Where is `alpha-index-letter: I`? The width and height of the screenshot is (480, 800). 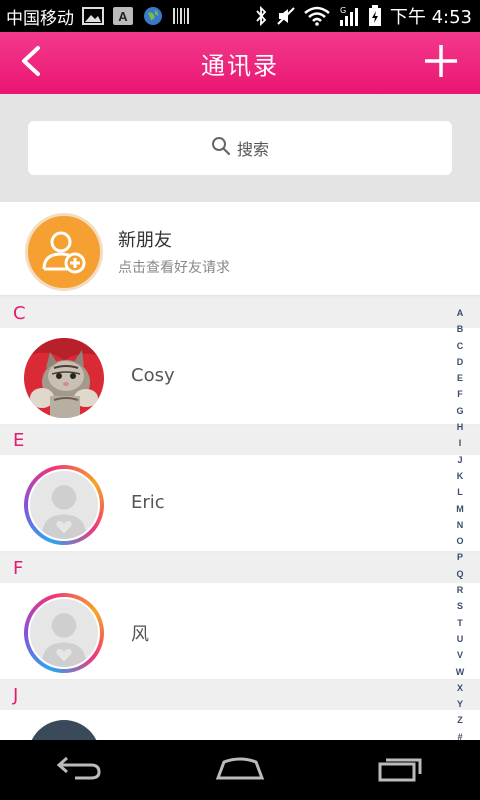 alpha-index-letter: I is located at coordinates (460, 443).